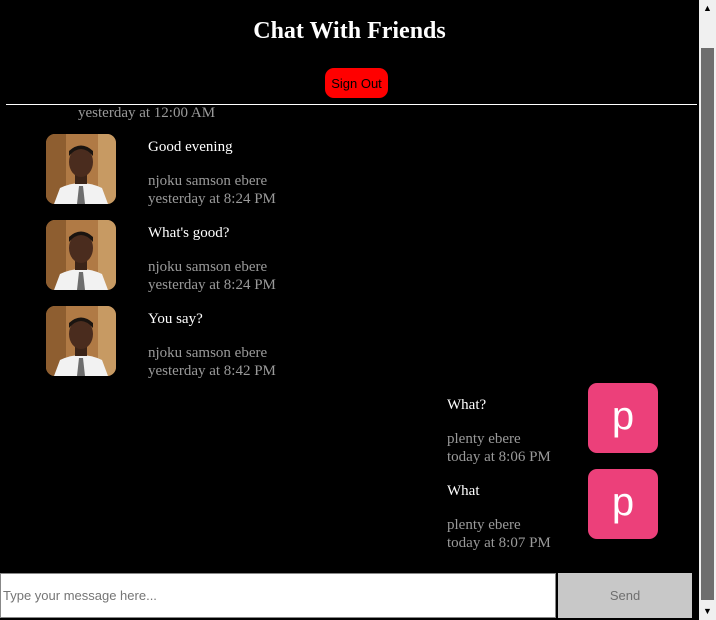 This screenshot has width=716, height=620. I want to click on message-timestamp: today at 8:07 PM, so click(499, 543).